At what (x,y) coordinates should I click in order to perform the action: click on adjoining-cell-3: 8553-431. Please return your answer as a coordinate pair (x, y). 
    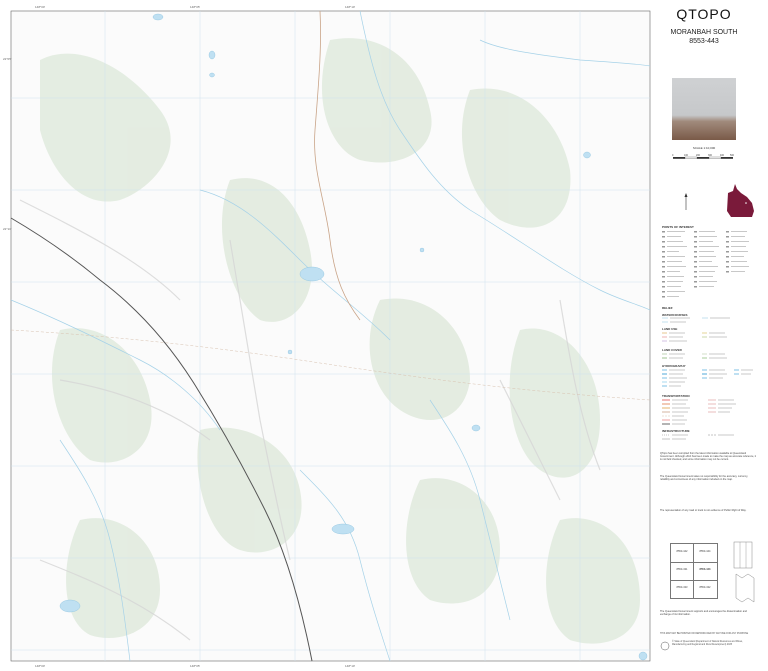
    Looking at the image, I should click on (682, 569).